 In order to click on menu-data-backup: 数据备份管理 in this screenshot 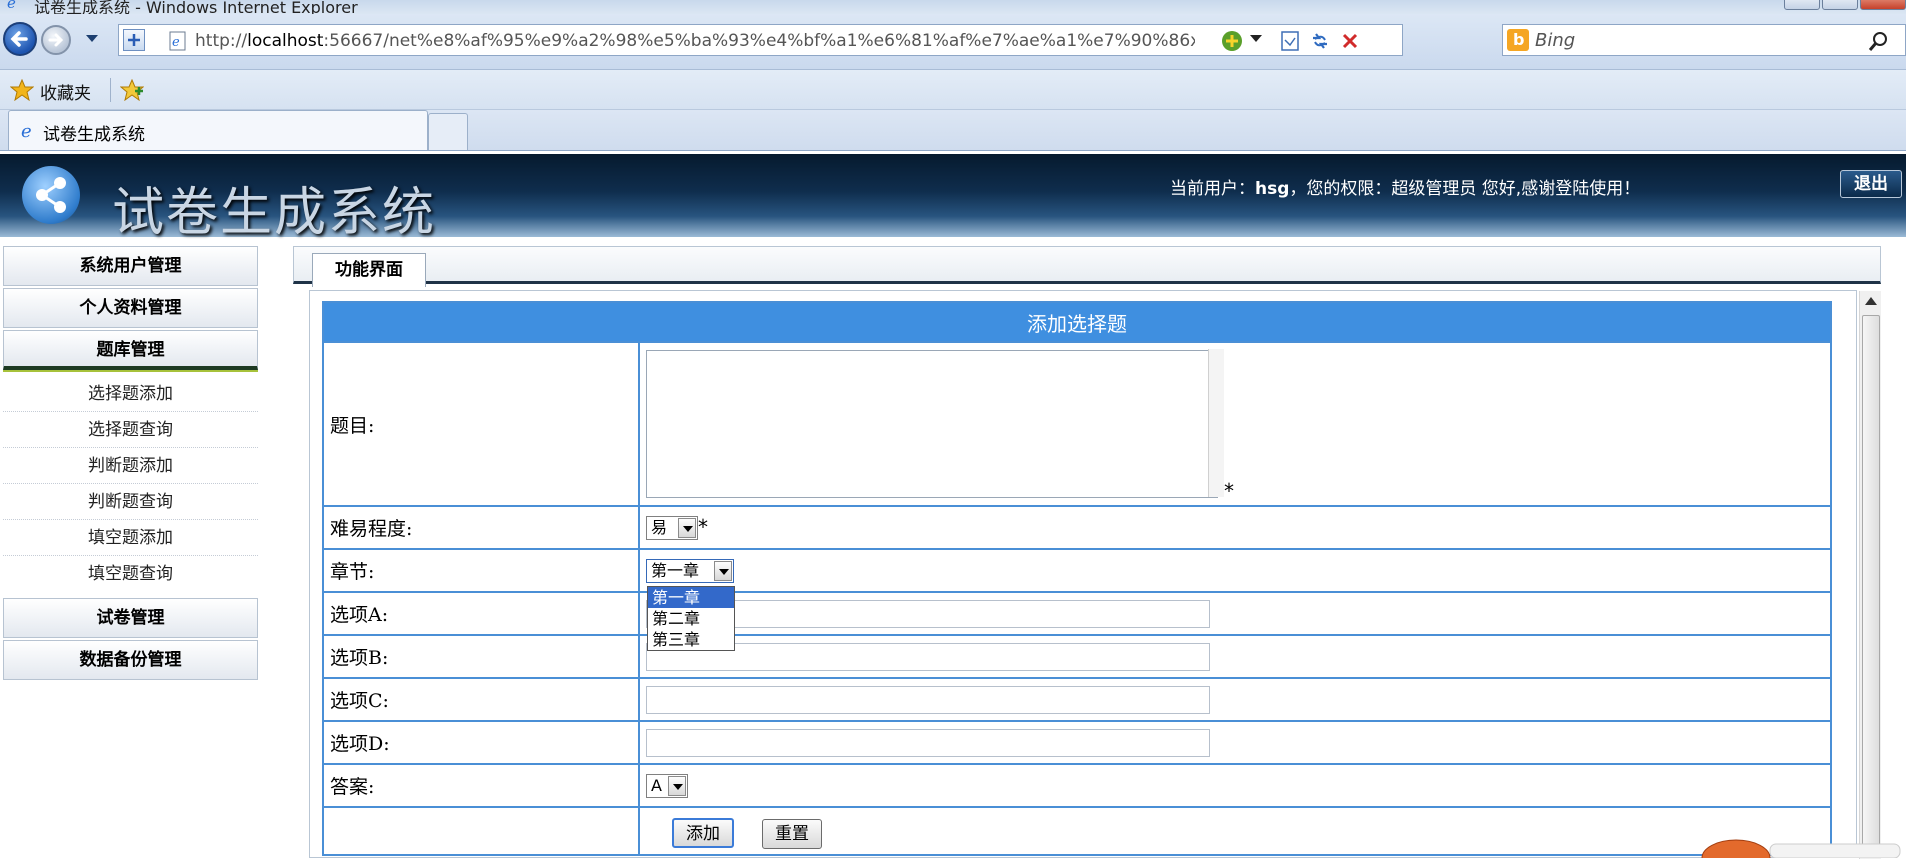, I will do `click(130, 660)`.